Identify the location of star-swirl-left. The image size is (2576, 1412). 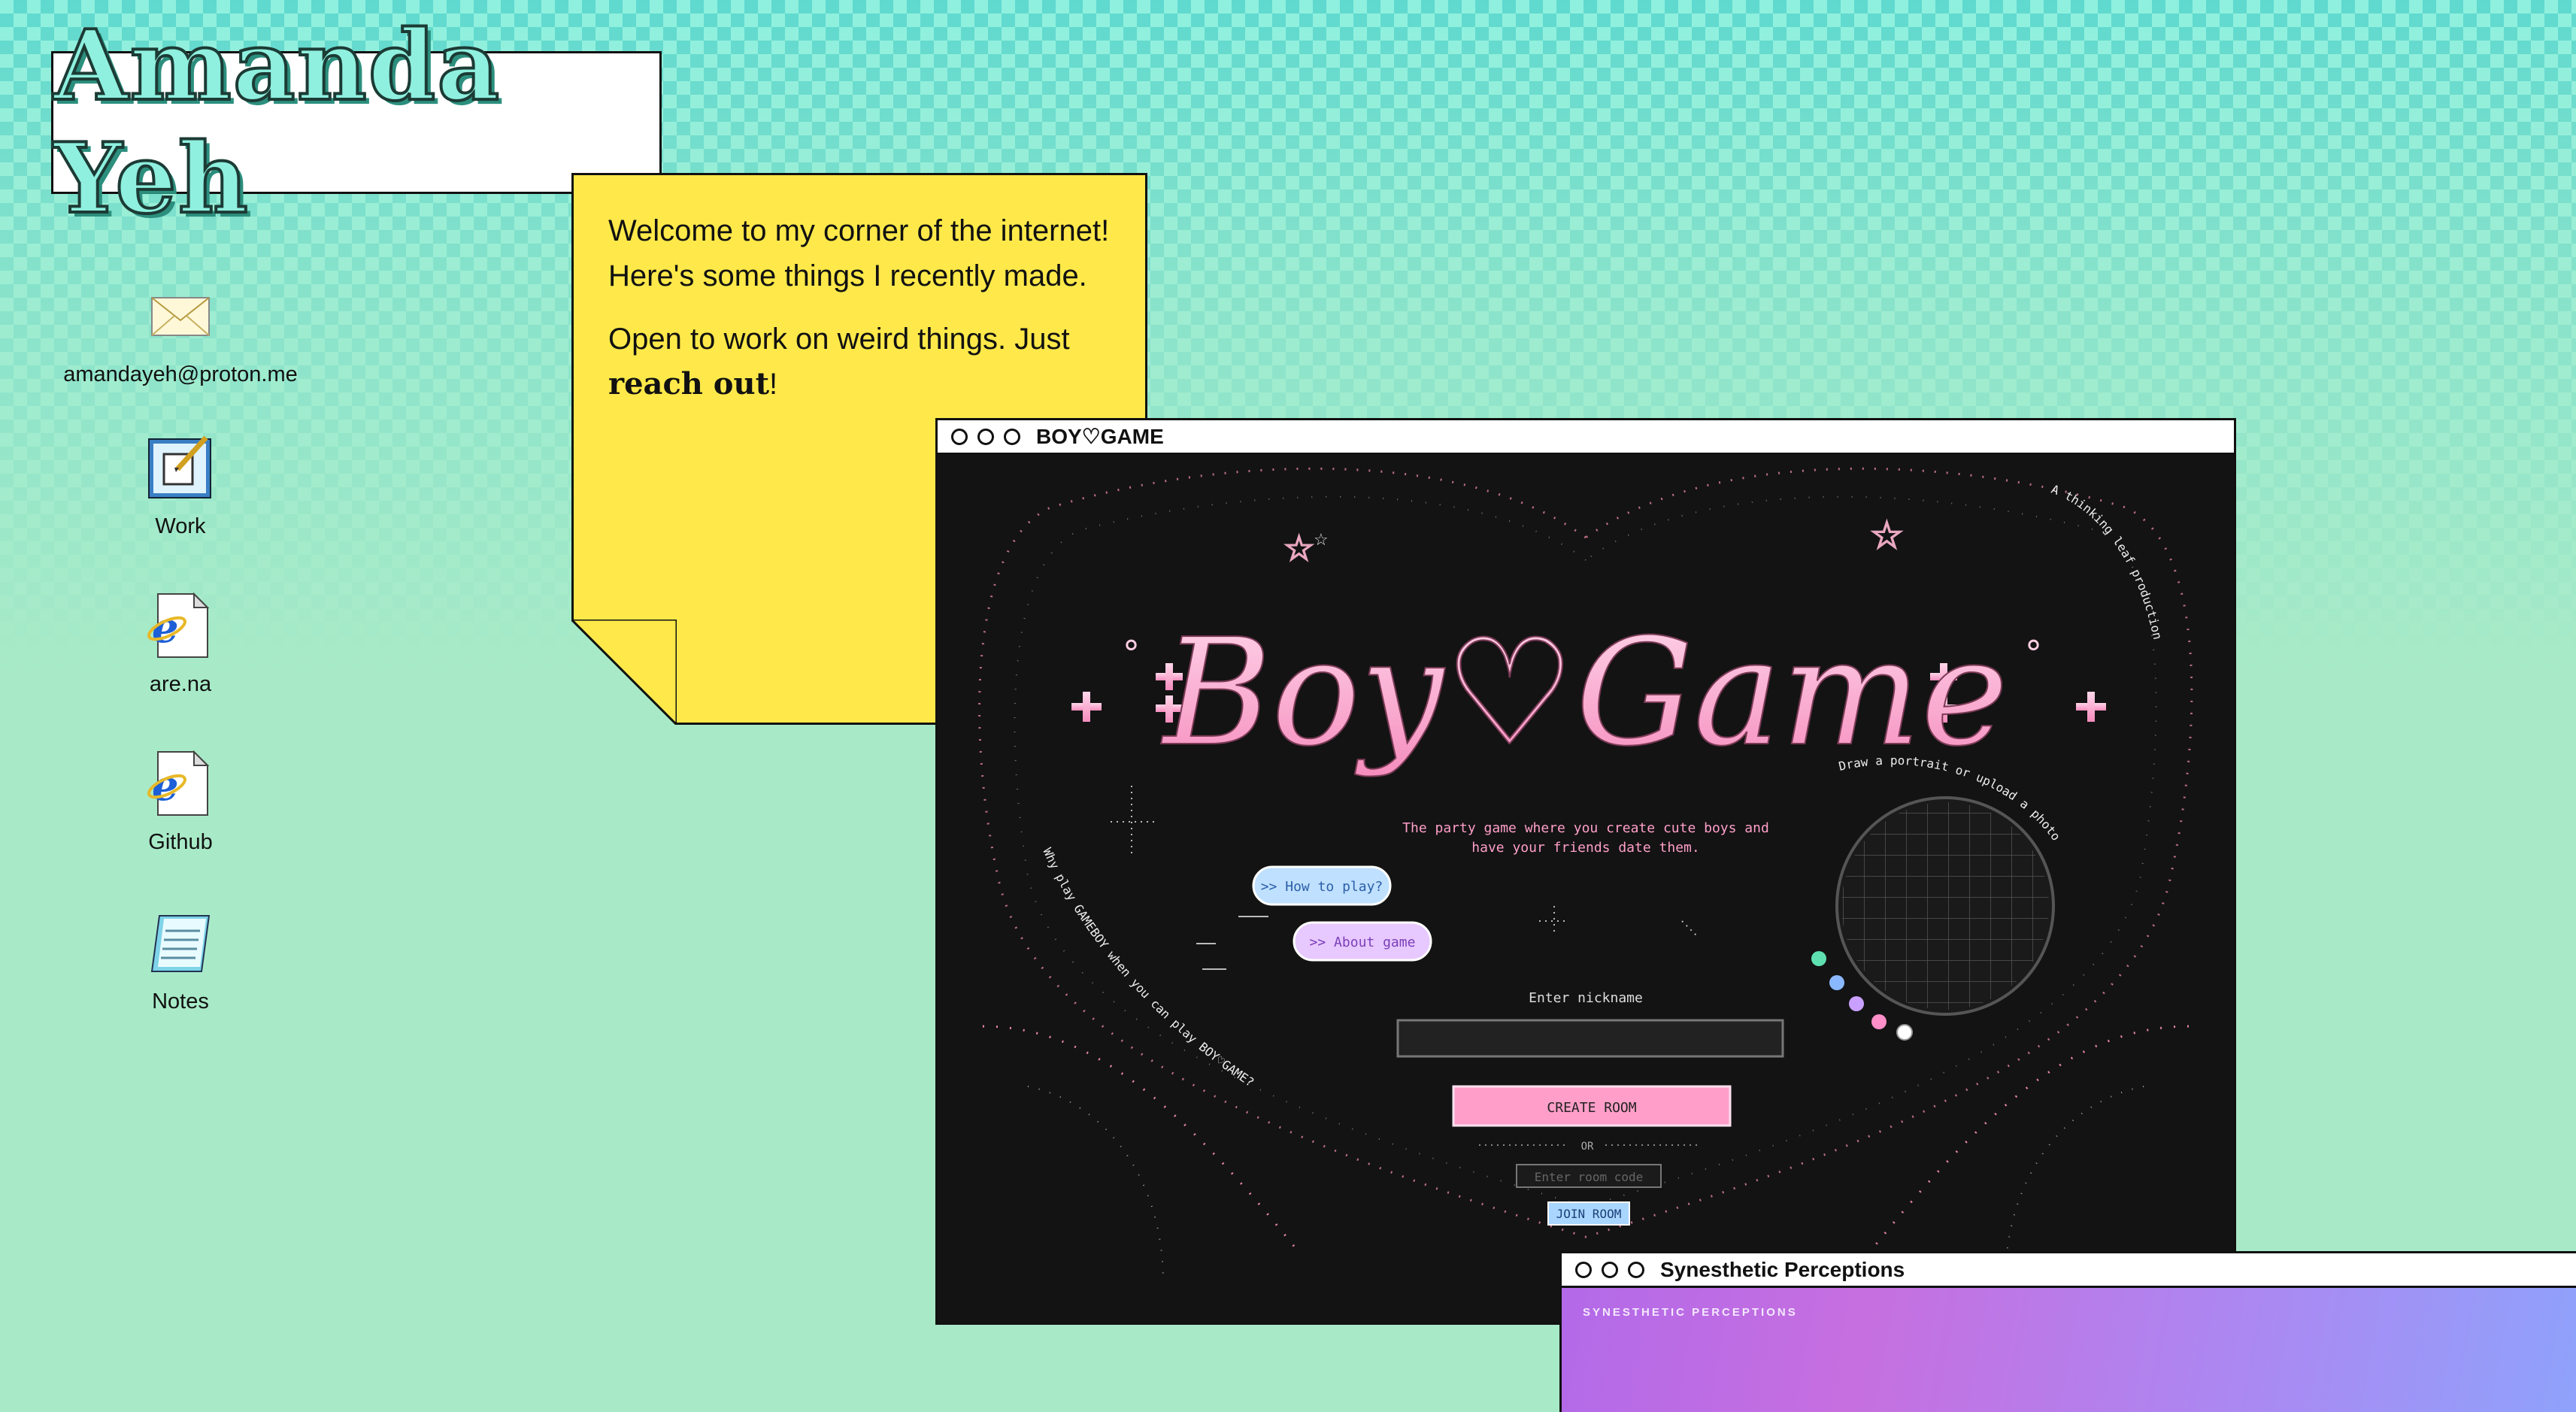
(1141, 1139).